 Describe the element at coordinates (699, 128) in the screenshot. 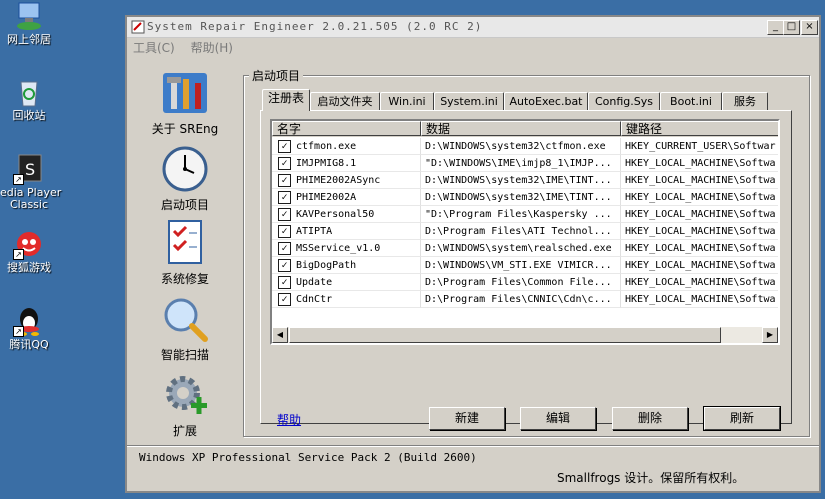

I see `column-header-path: 键路径` at that location.